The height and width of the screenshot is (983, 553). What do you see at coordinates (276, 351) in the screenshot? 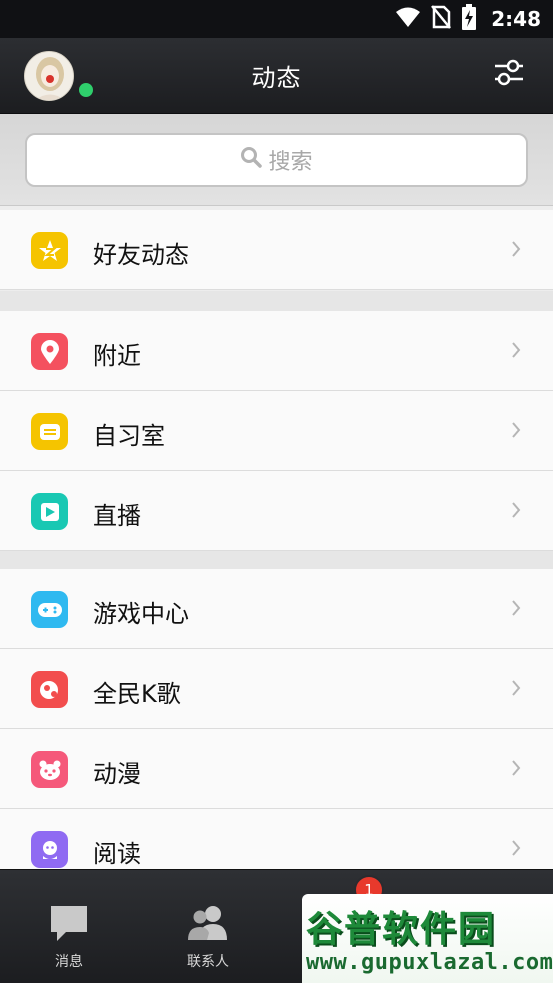
I see `list-item-nearby: 附近` at bounding box center [276, 351].